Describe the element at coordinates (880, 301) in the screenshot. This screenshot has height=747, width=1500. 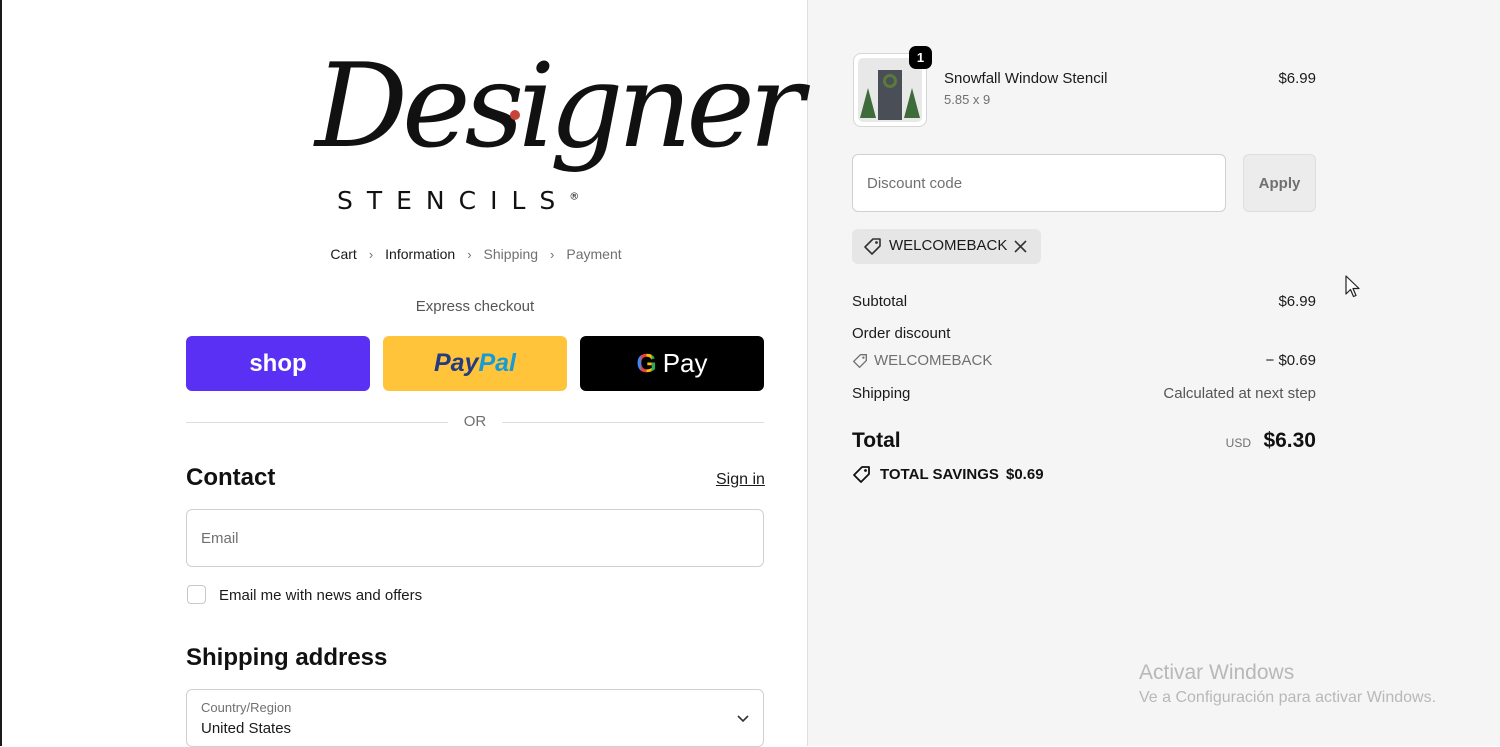
I see `subtotal-label: Subtotal` at that location.